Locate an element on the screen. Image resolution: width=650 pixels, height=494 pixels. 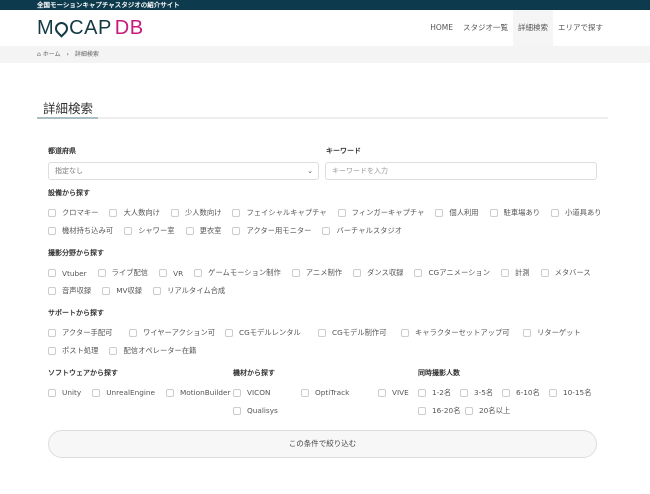
nav-advanced-search: 詳細検索 is located at coordinates (533, 28).